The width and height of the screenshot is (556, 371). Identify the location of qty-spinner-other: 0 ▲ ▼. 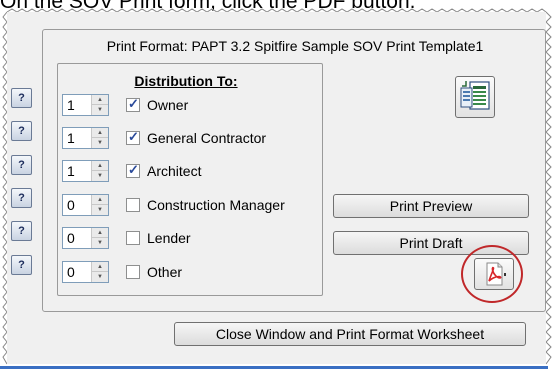
(85, 272).